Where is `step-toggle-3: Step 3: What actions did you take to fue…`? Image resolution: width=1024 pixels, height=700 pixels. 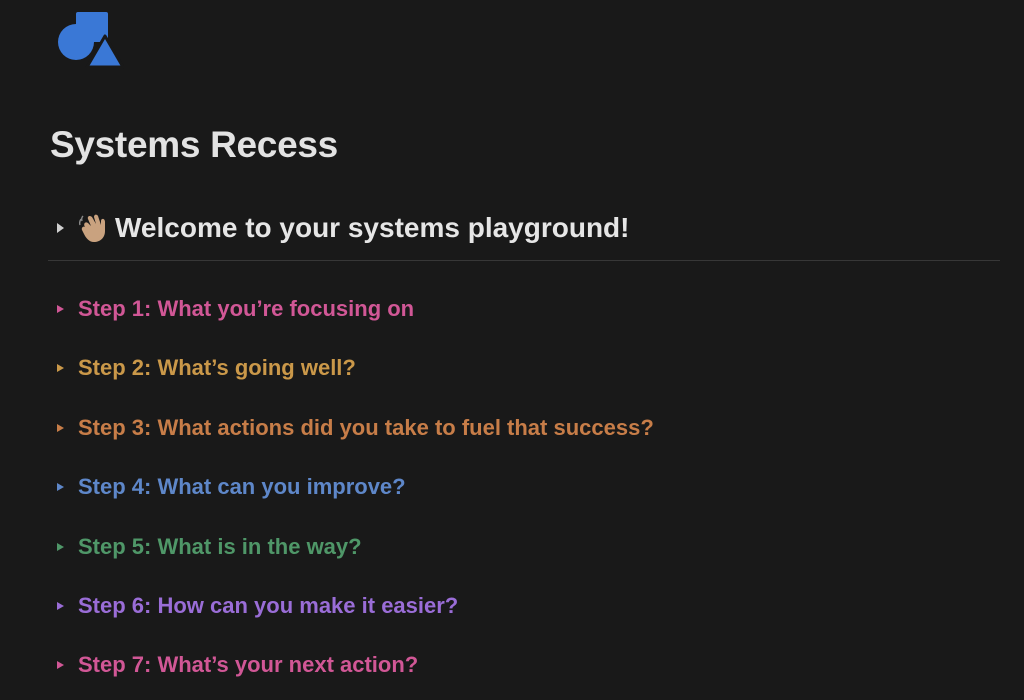 step-toggle-3: Step 3: What actions did you take to fue… is located at coordinates (353, 428).